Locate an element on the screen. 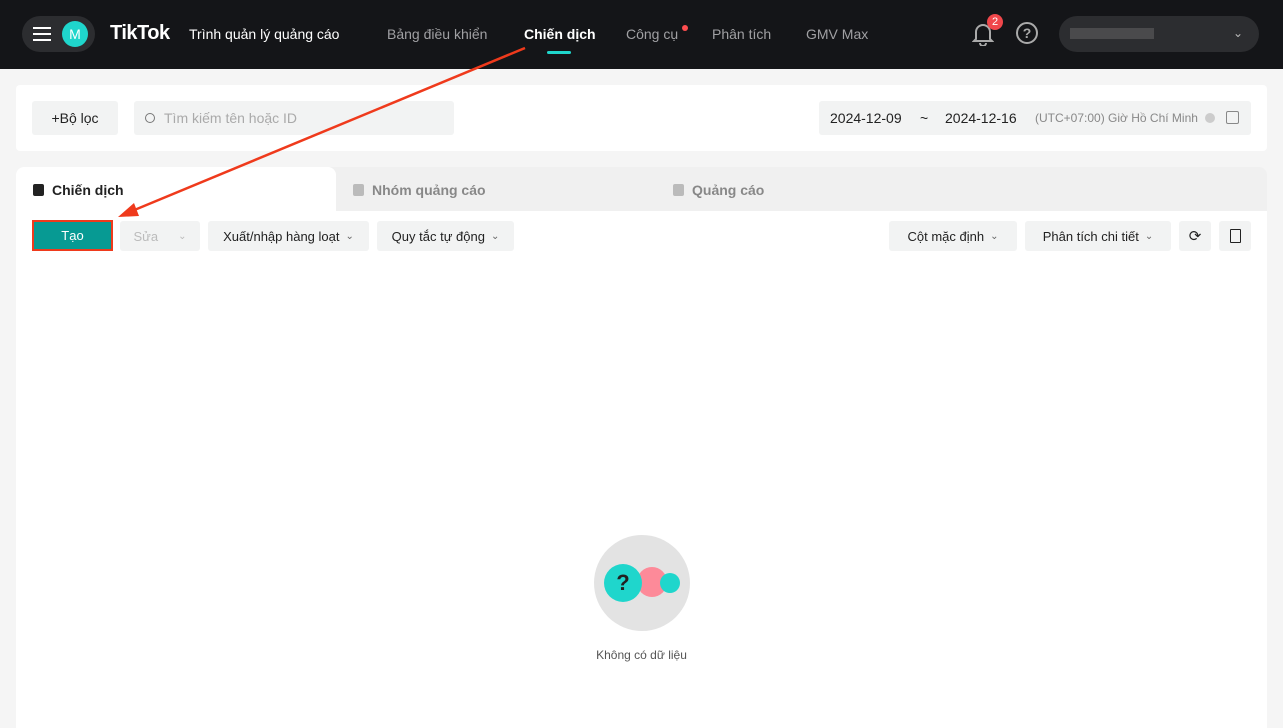  columns-button: Cột mặc định ⌄ is located at coordinates (953, 236).